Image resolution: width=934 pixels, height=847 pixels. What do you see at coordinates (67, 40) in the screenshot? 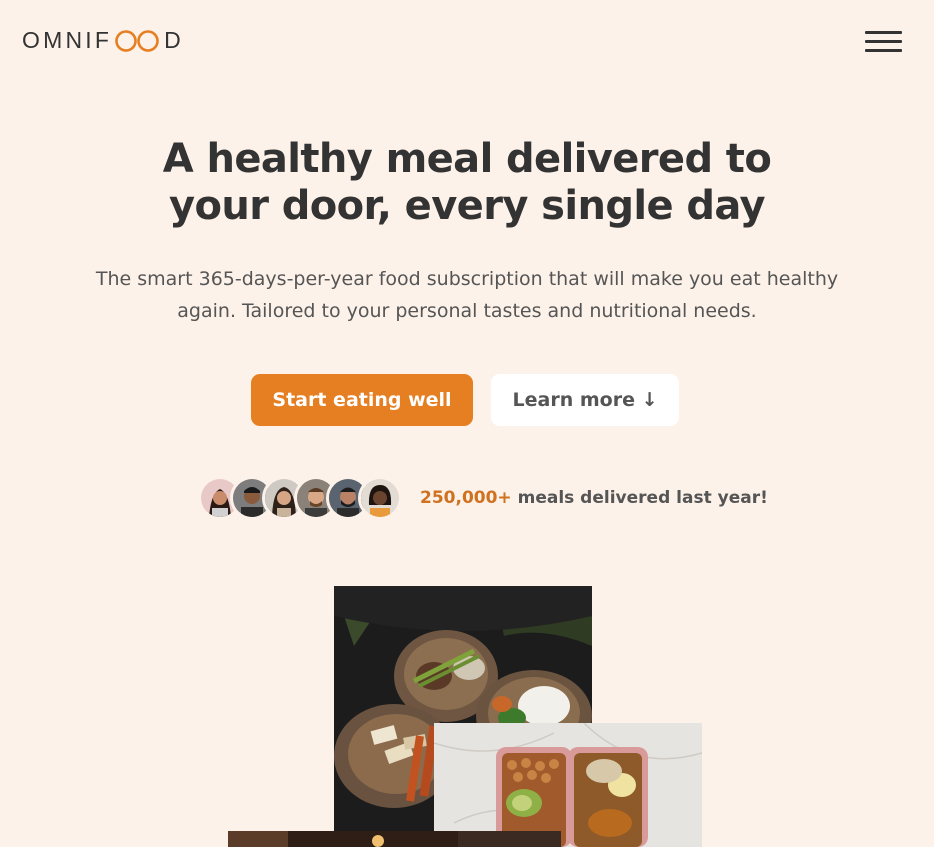
I see `logo-text-left: OMNIF` at bounding box center [67, 40].